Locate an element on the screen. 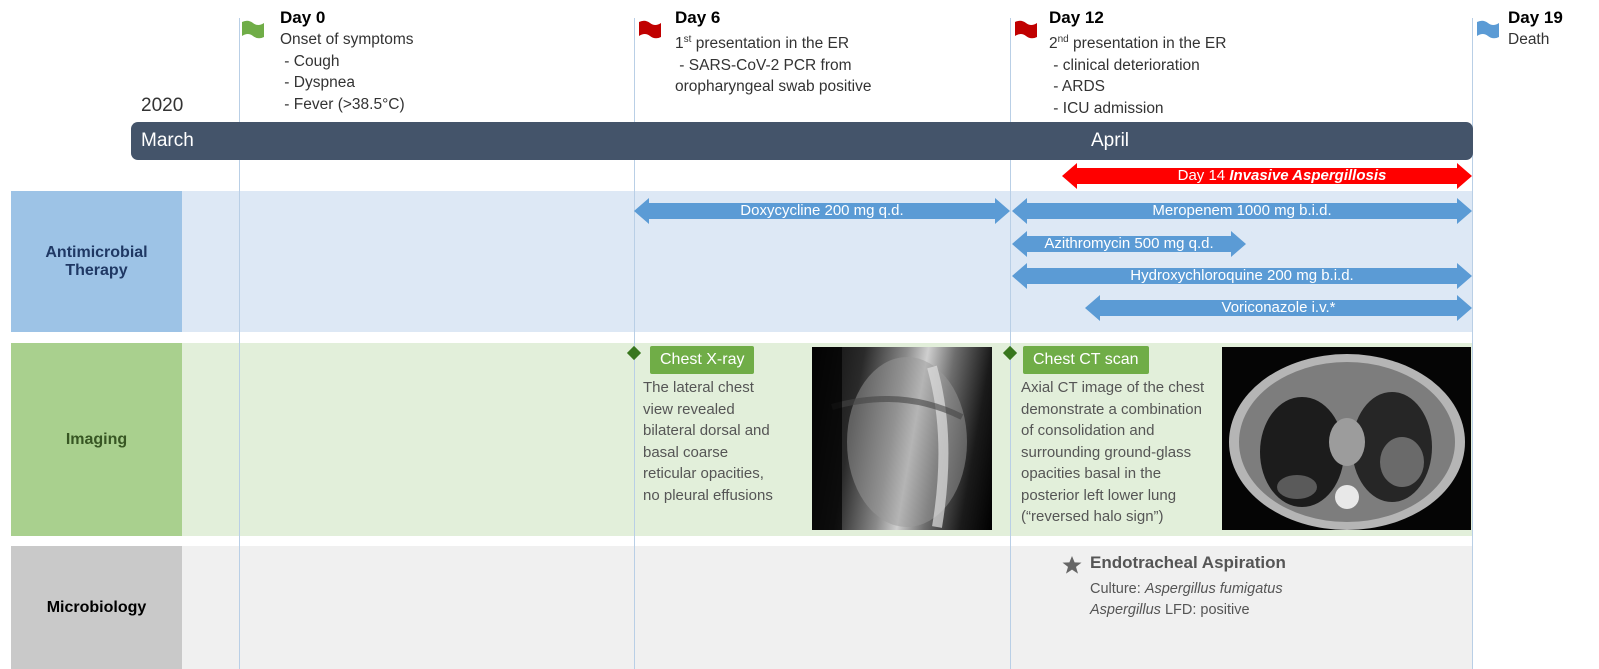 The width and height of the screenshot is (1599, 669). ct-desc-line: surrounding ground-glass is located at coordinates (1106, 452).